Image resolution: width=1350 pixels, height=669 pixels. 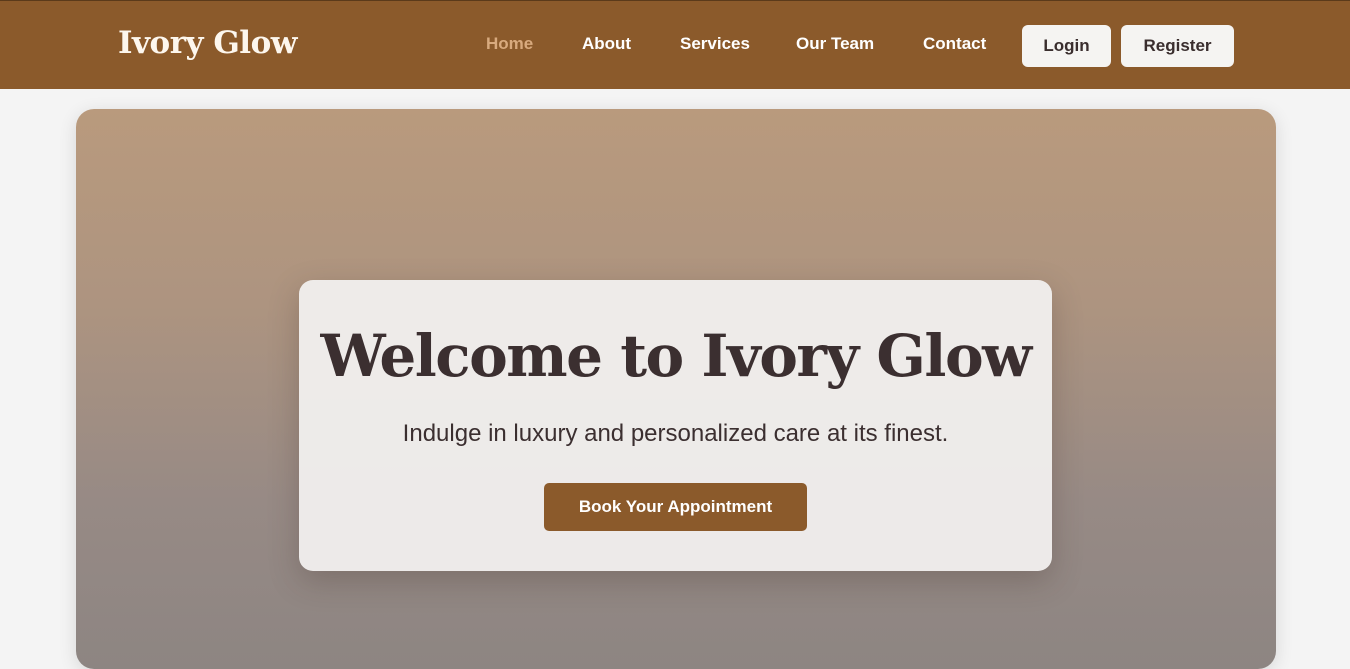 I want to click on nav-link-contact: Contact, so click(x=954, y=44).